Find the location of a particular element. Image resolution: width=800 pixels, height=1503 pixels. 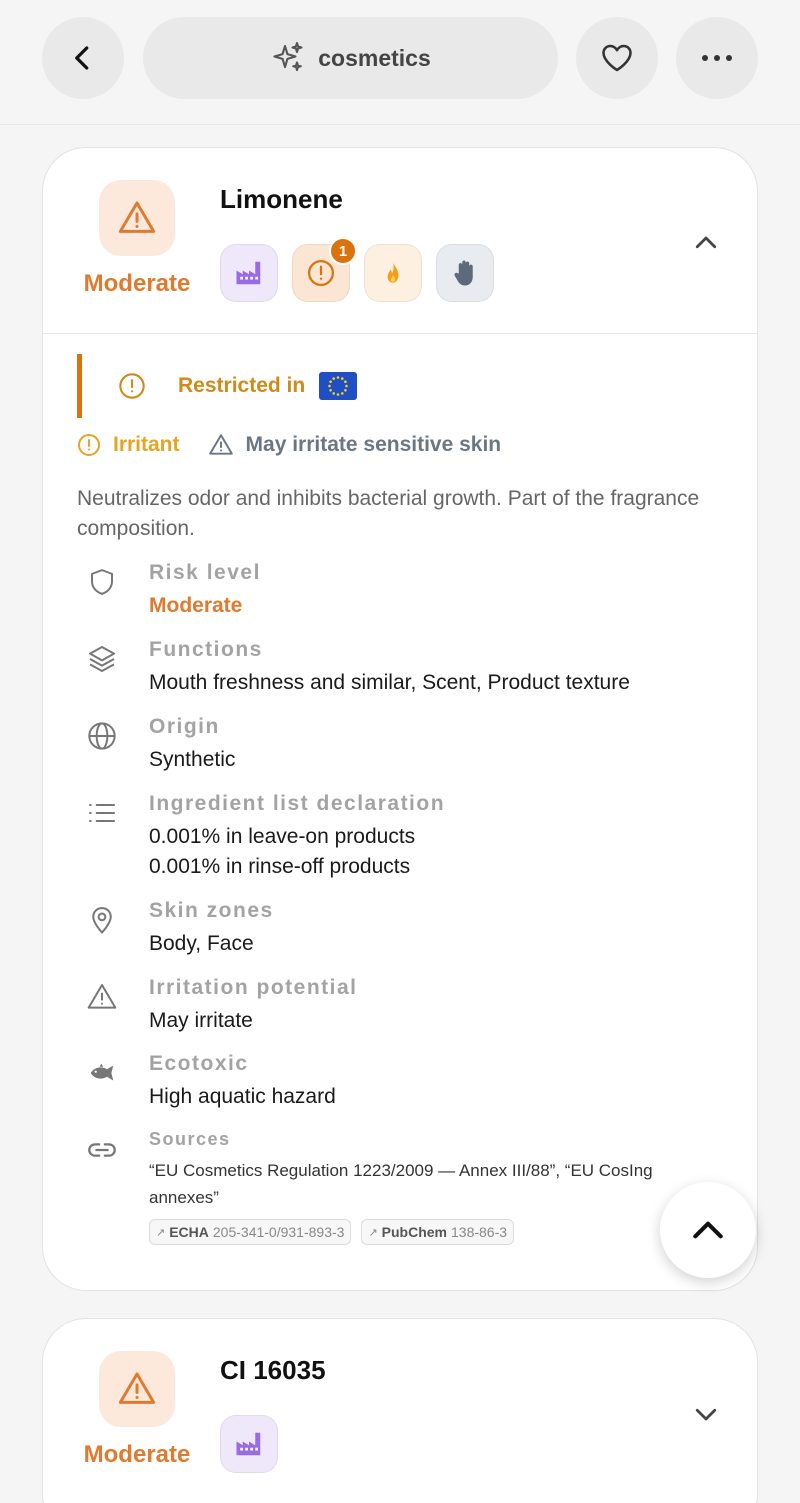

globe-icon is located at coordinates (102, 736).